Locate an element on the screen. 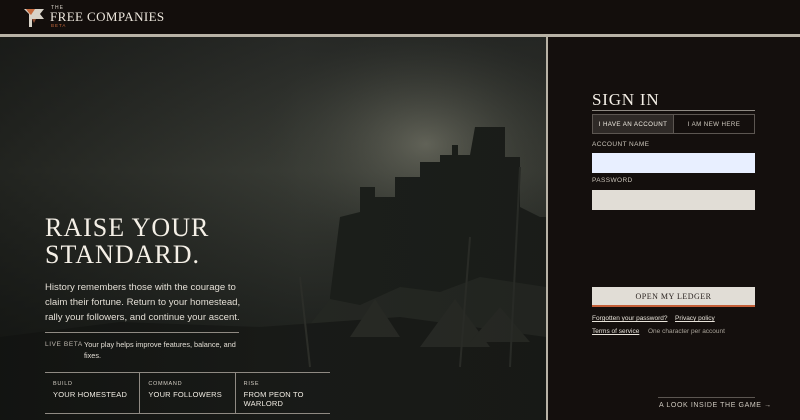 The height and width of the screenshot is (420, 800). account-tabs: I HAVE AN ACCOUNT I AM NEW HERE is located at coordinates (673, 124).